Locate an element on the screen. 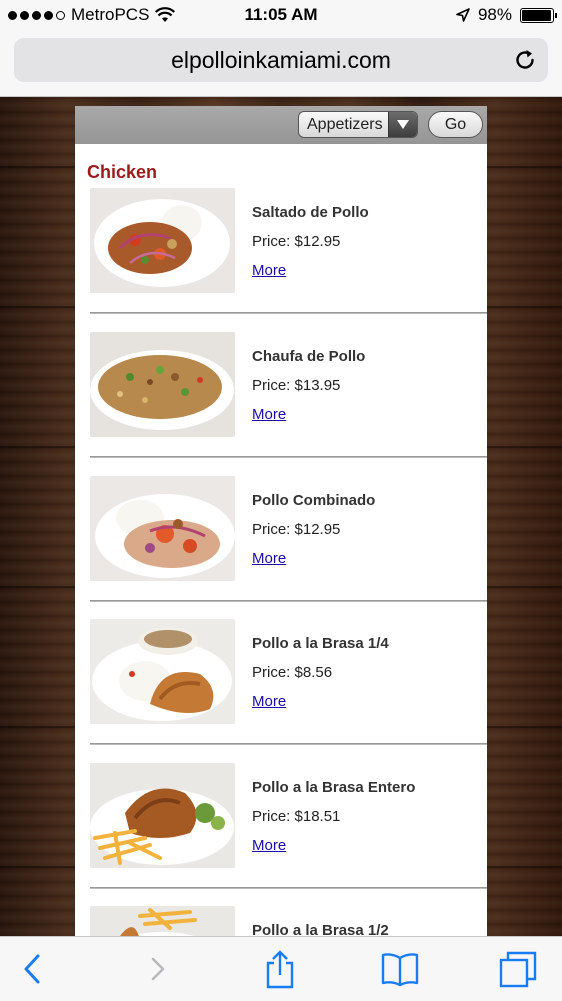  go-button: Go is located at coordinates (455, 124).